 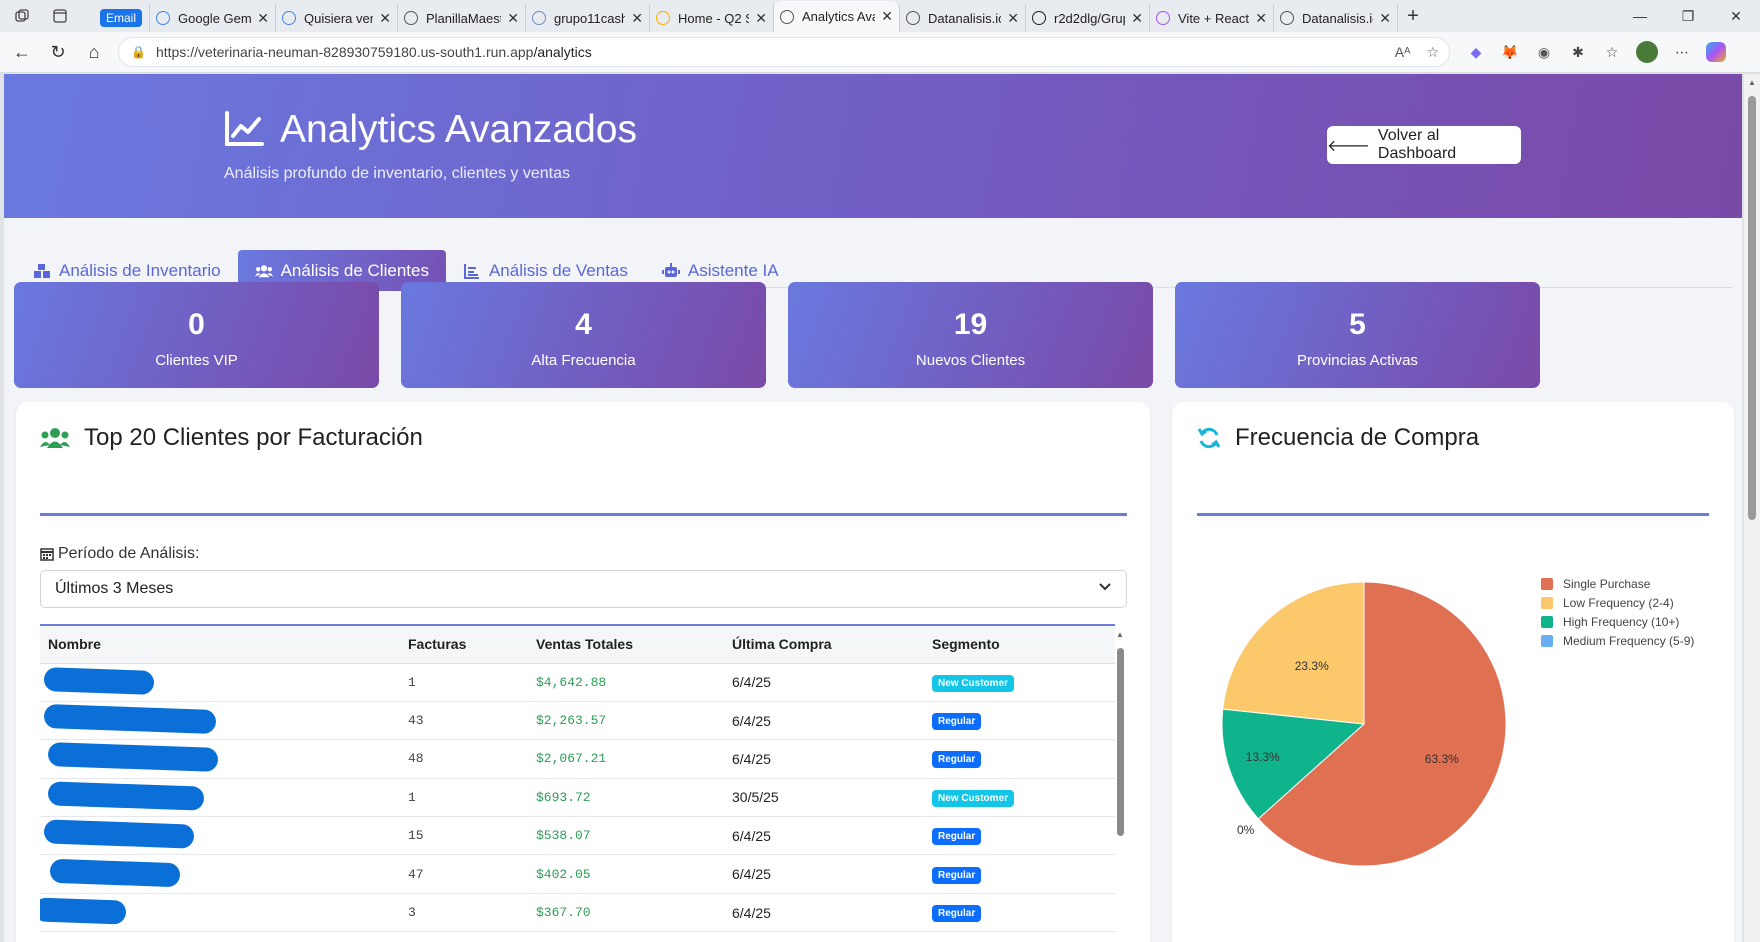 I want to click on close-window-icon: ✕, so click(x=1736, y=16).